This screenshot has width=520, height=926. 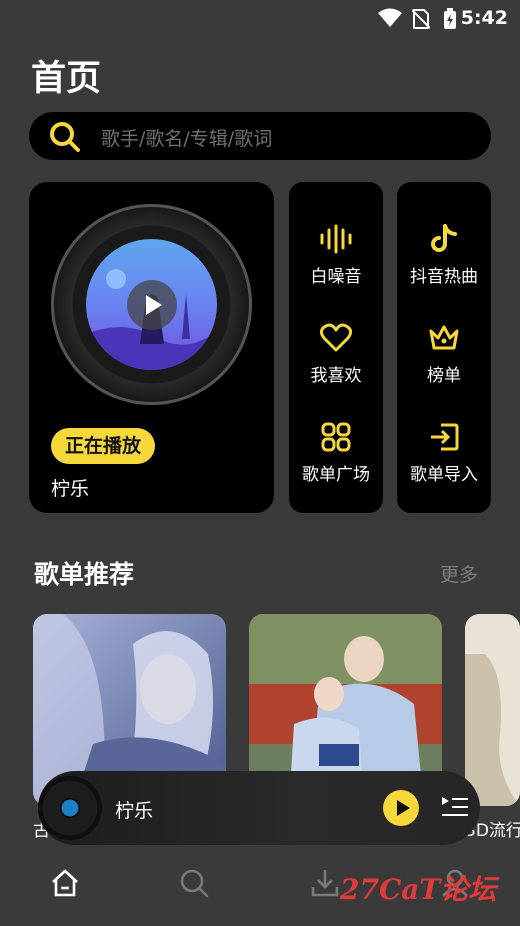 I want to click on quick-action-playlist-square: 歌单广场, so click(x=336, y=467).